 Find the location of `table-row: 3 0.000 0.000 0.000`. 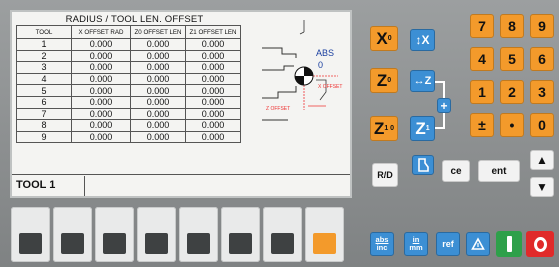

table-row: 3 0.000 0.000 0.000 is located at coordinates (128, 67).